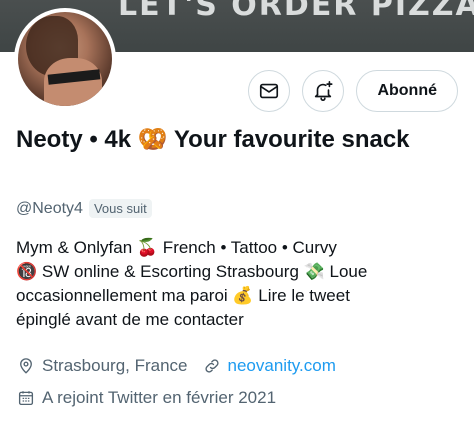  Describe the element at coordinates (176, 247) in the screenshot. I see `bio-line: Mym & Onlyfan 🍒 French • Tattoo • Curvy` at that location.